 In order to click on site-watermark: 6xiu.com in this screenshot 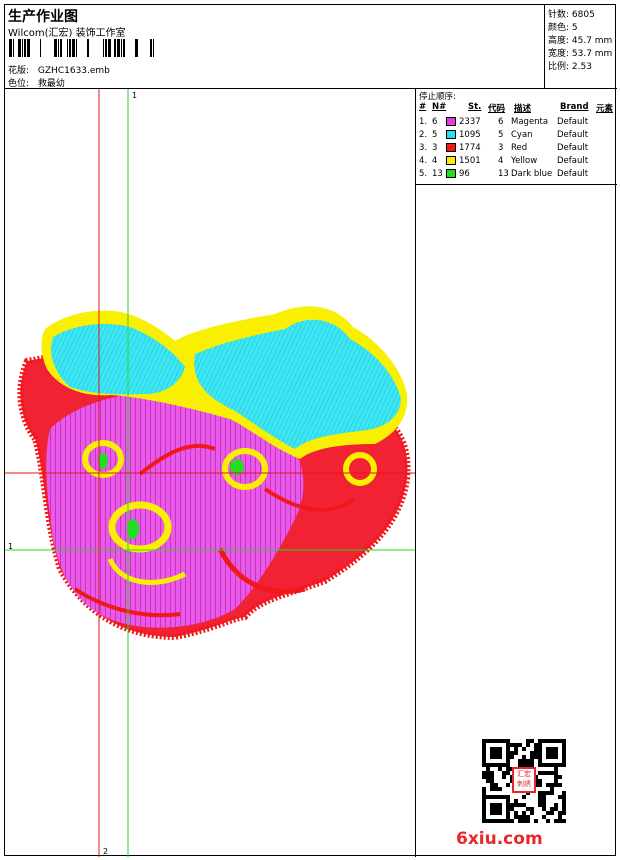, I will do `click(499, 839)`.